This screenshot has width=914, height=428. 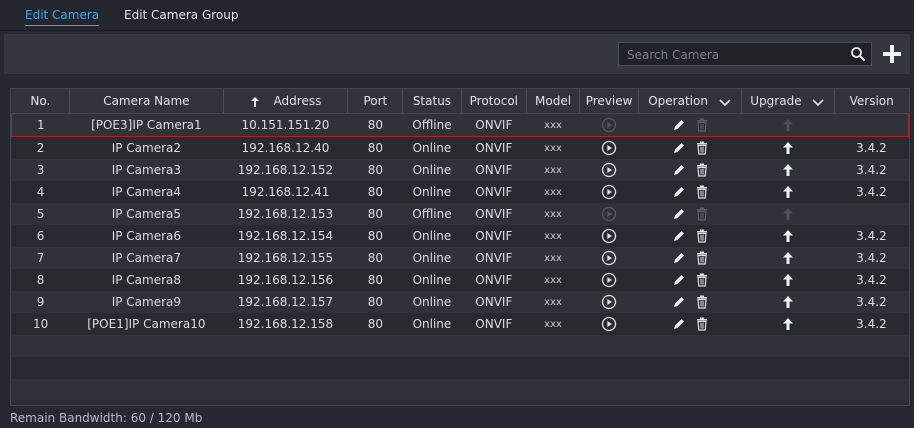 I want to click on cell-address: 192.168.12.154, so click(x=285, y=236).